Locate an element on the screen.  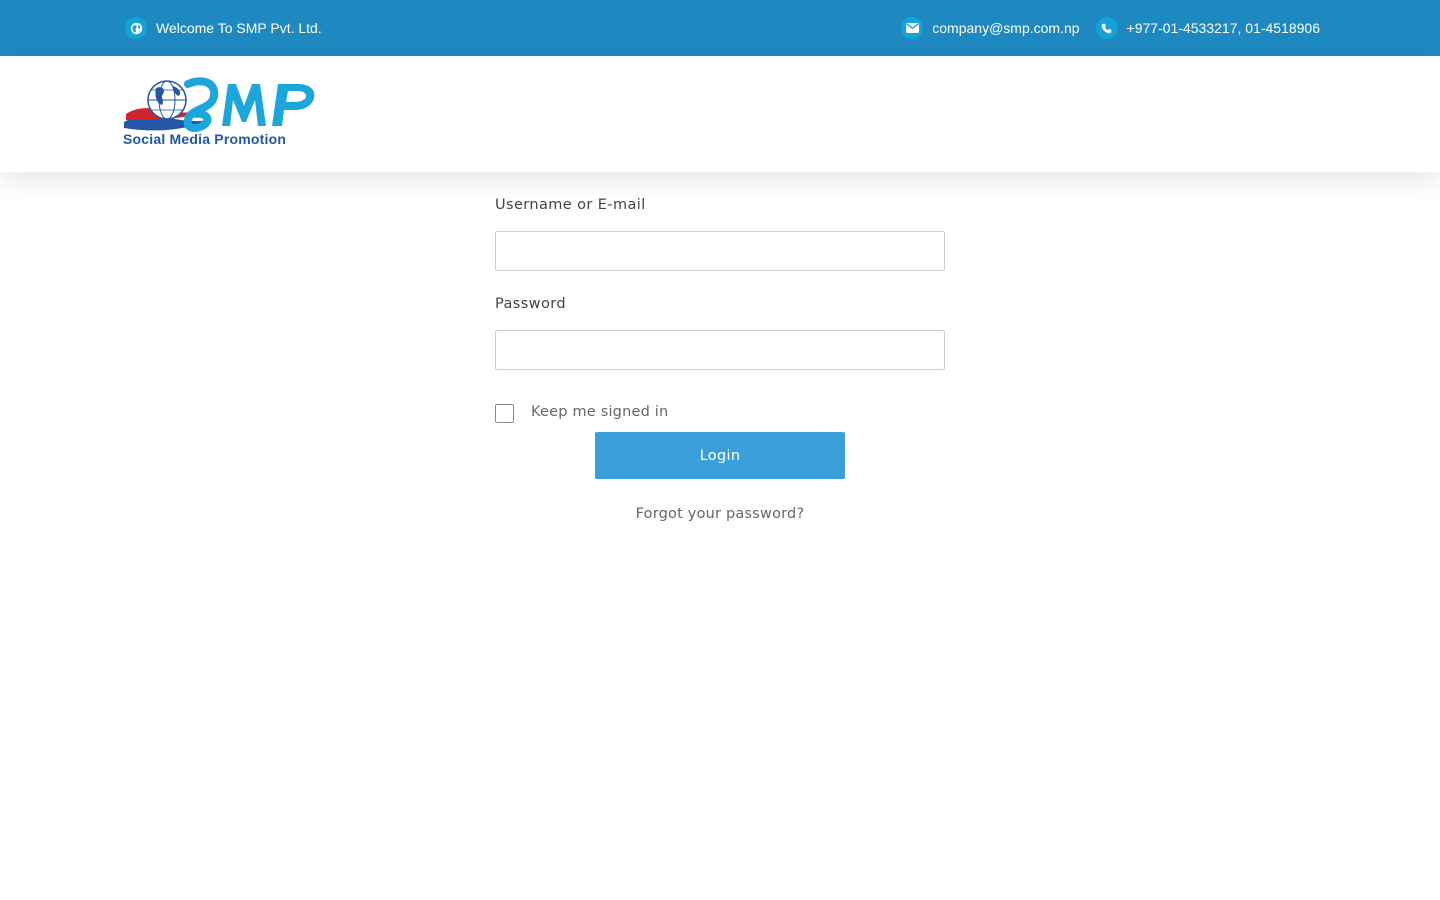
password-input is located at coordinates (720, 350).